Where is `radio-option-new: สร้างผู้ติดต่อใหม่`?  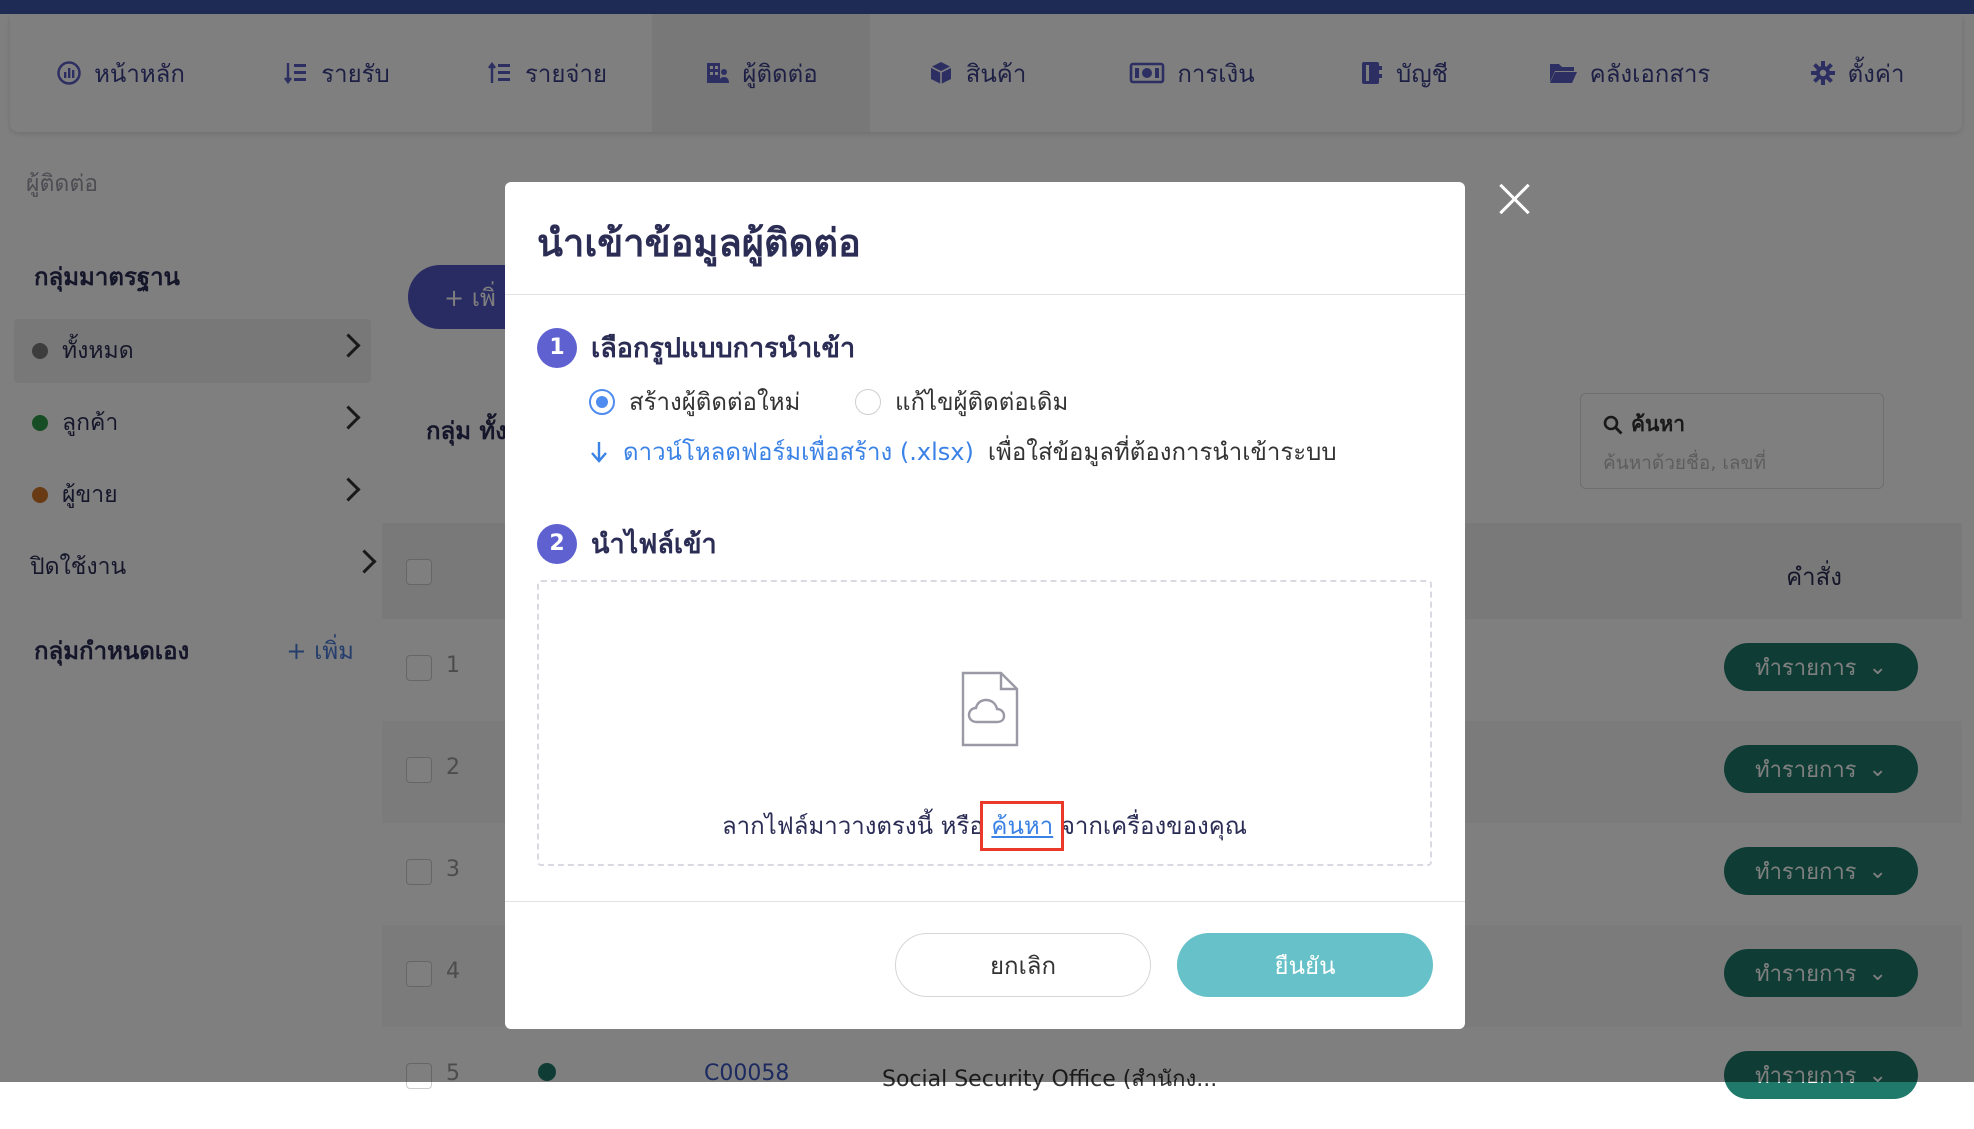 radio-option-new: สร้างผู้ติดต่อใหม่ is located at coordinates (694, 401).